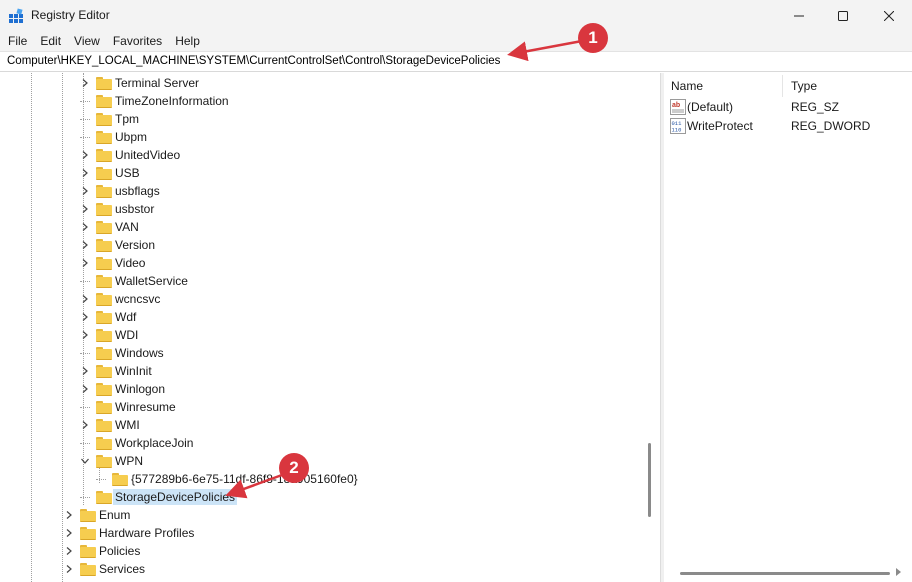 This screenshot has width=912, height=582. What do you see at coordinates (593, 38) in the screenshot?
I see `annotation-badge-1: 1` at bounding box center [593, 38].